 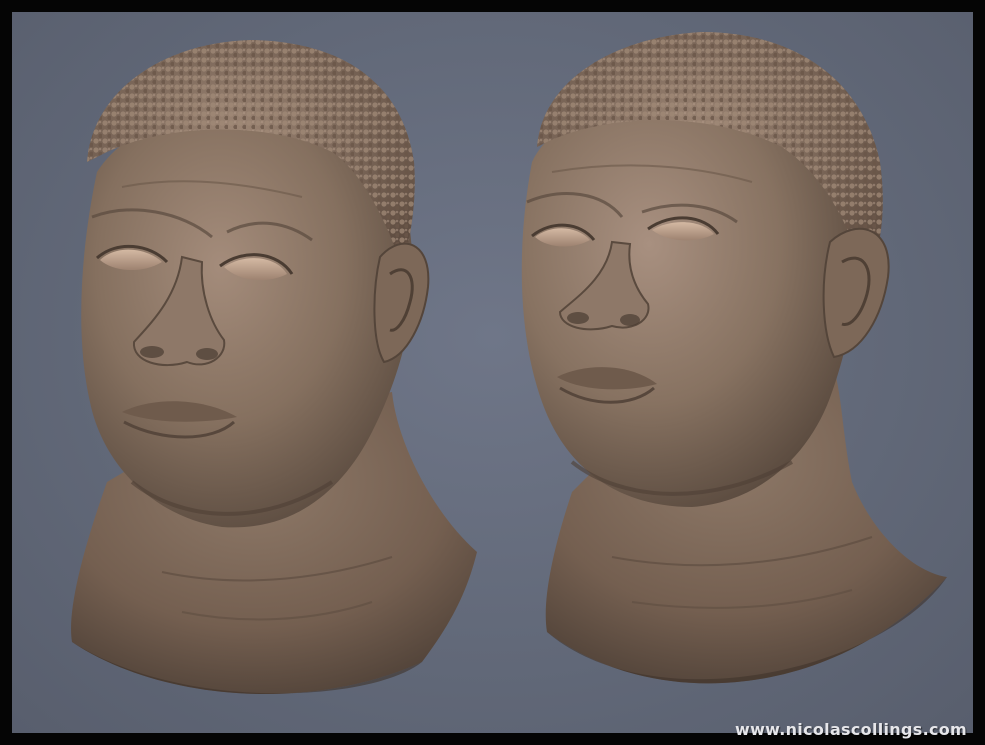 What do you see at coordinates (401, 303) in the screenshot?
I see `left-ear` at bounding box center [401, 303].